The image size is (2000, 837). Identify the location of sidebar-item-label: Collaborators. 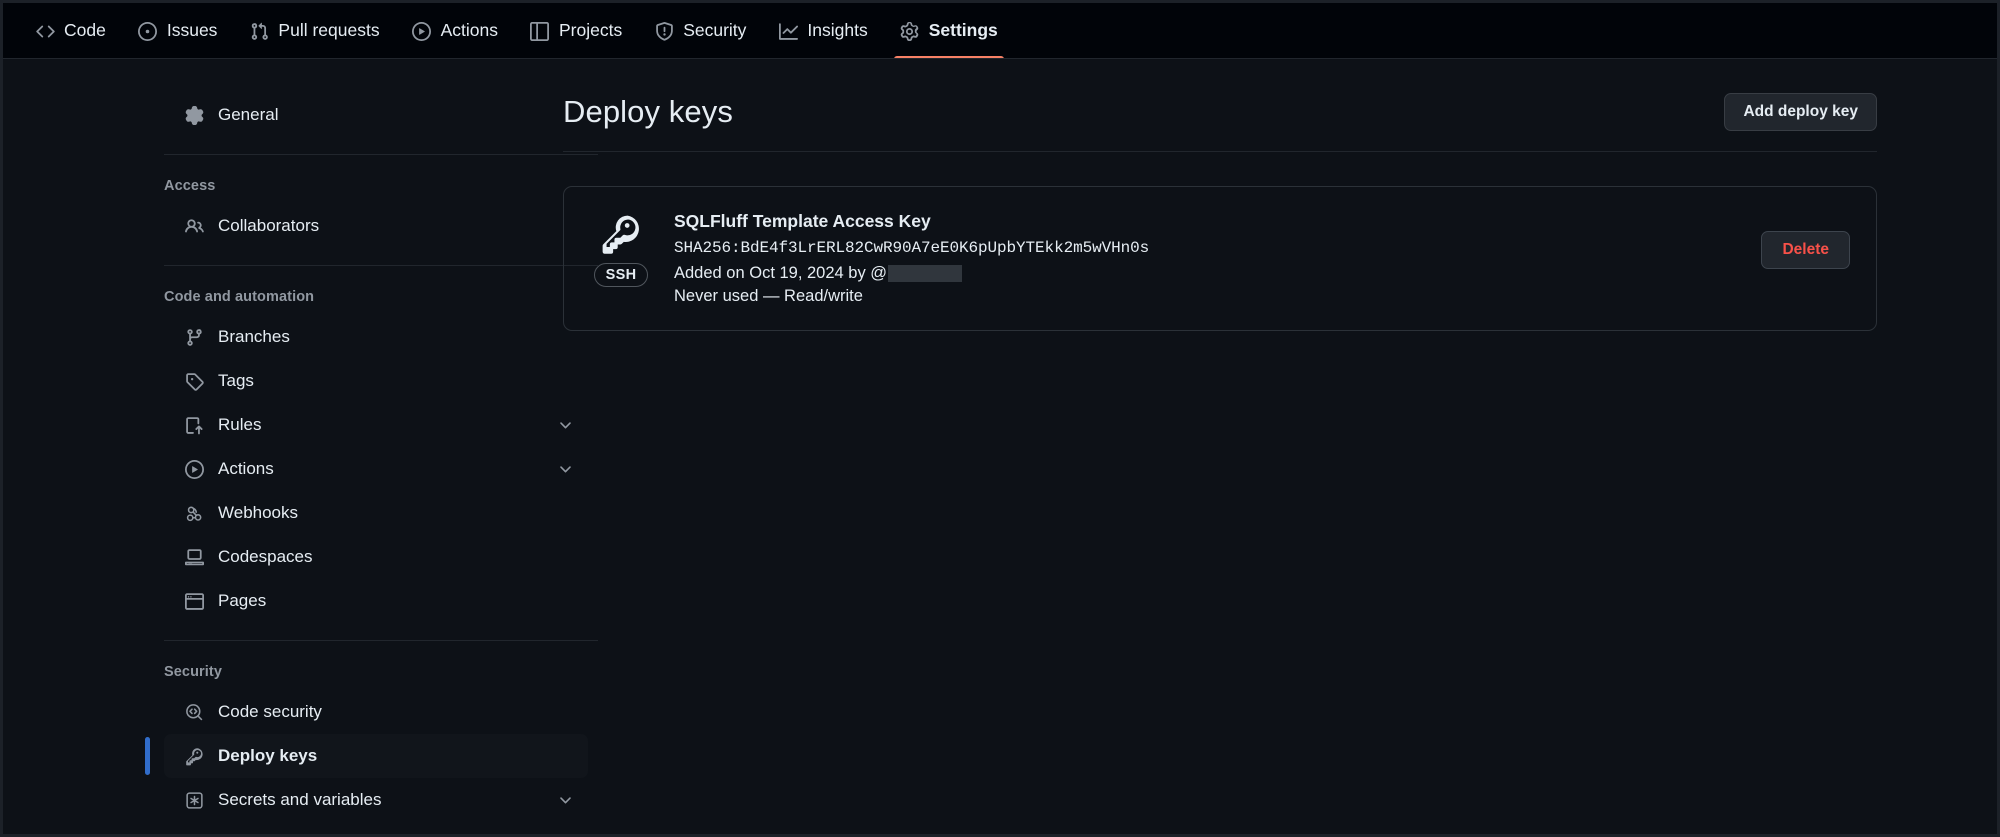
(269, 225).